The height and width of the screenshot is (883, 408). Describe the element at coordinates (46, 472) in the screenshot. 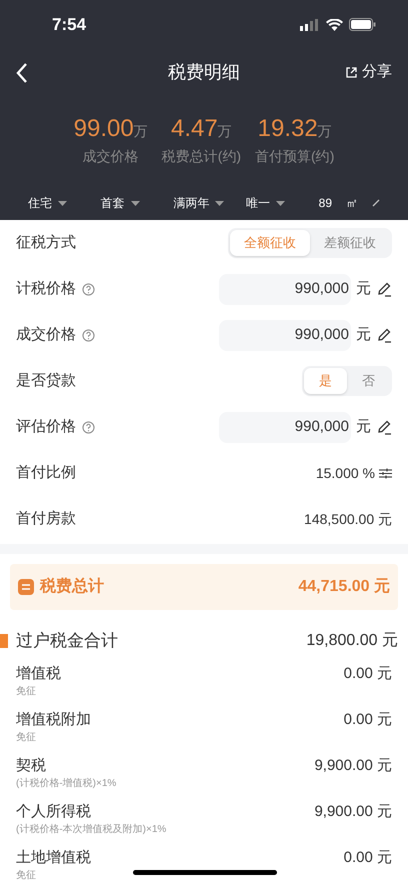

I see `field-label: 首付比例` at that location.